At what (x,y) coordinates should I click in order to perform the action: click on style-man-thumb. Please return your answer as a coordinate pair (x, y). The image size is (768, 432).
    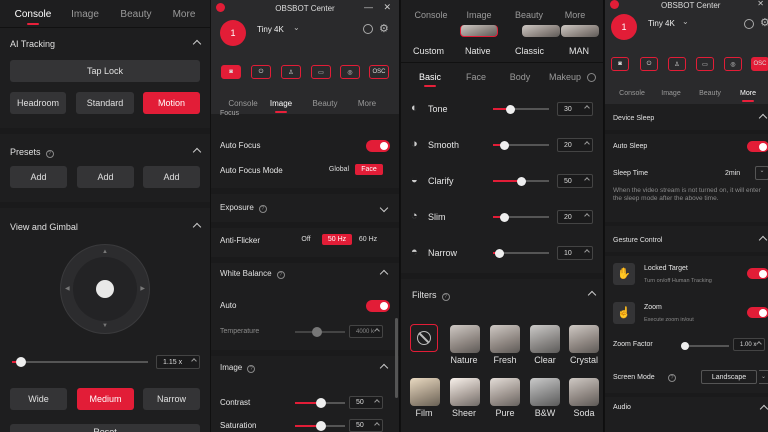
    Looking at the image, I should click on (580, 31).